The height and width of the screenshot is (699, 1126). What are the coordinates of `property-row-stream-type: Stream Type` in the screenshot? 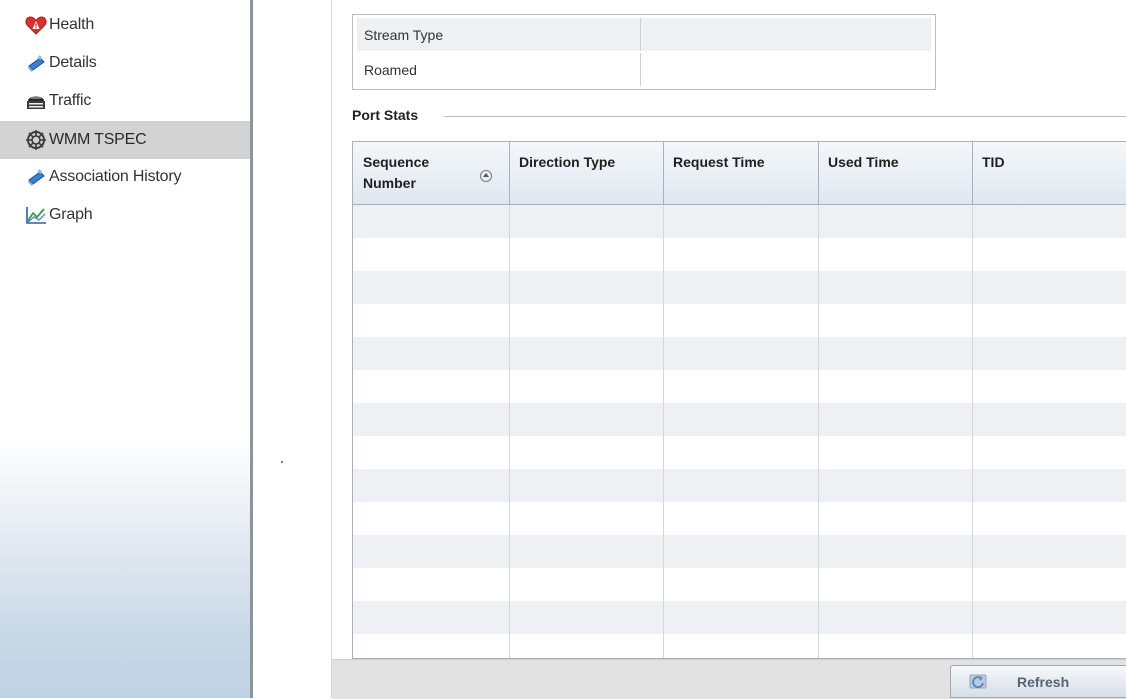 It's located at (644, 34).